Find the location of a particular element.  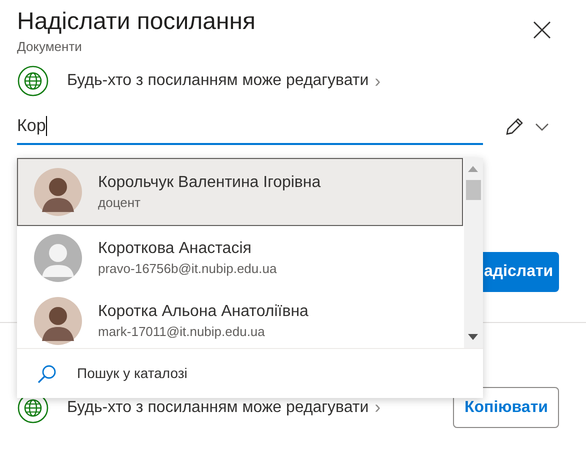

scroll-down-icon is located at coordinates (473, 337).